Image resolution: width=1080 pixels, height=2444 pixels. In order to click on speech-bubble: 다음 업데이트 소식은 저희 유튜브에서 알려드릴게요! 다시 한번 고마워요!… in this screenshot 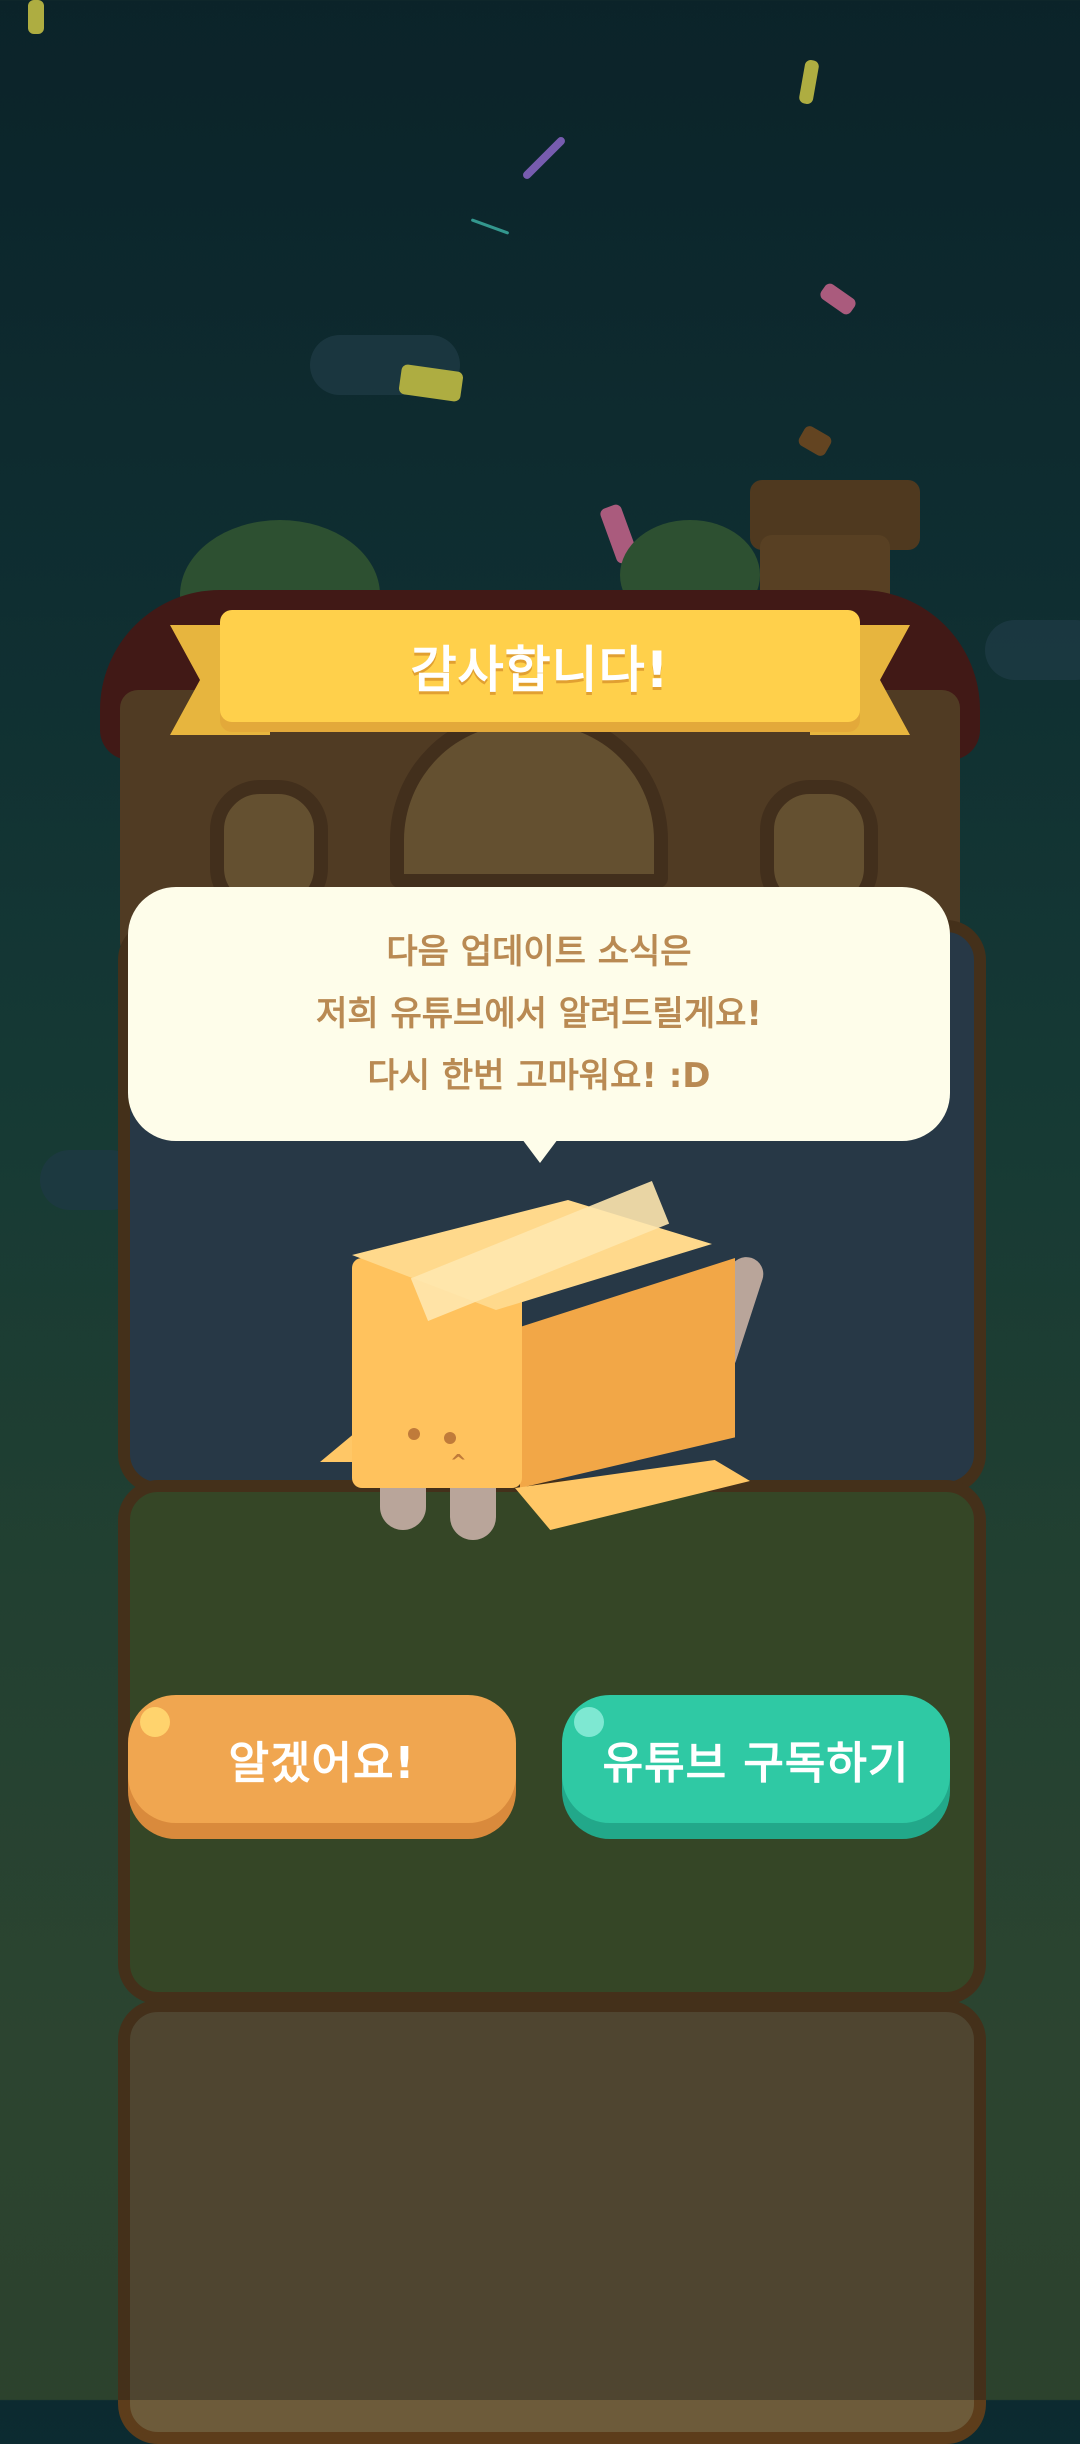, I will do `click(539, 1025)`.